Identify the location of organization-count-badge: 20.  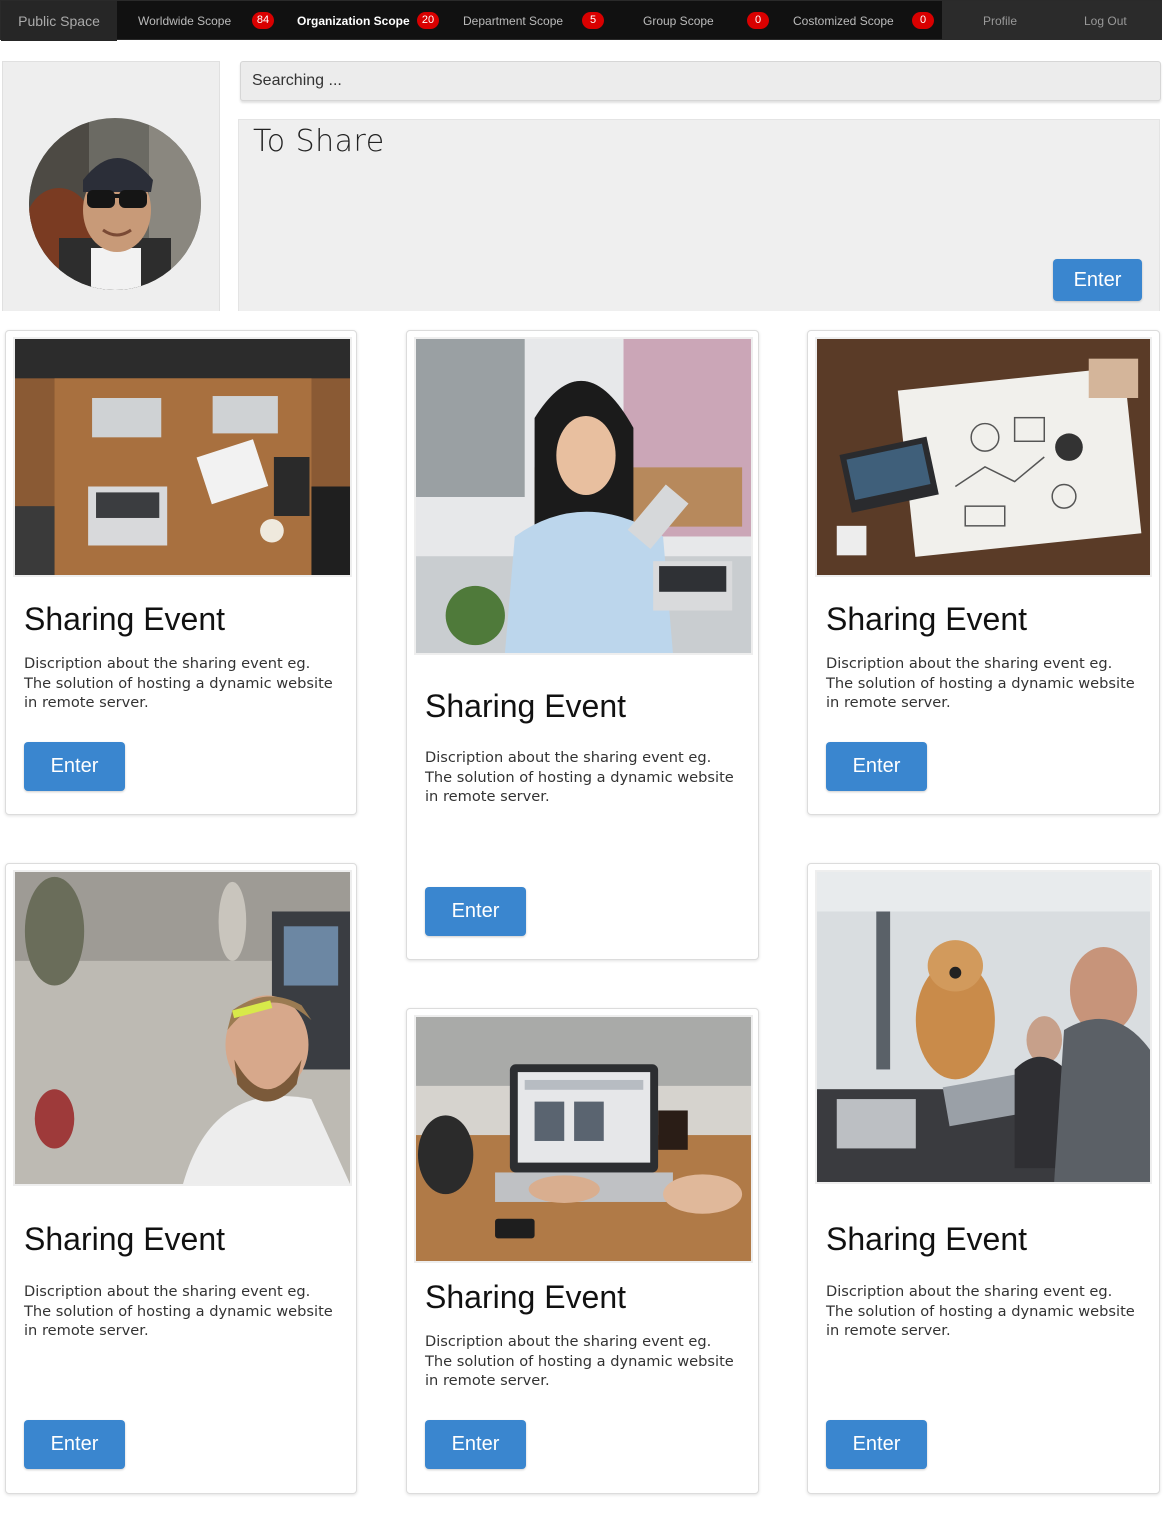
(428, 20).